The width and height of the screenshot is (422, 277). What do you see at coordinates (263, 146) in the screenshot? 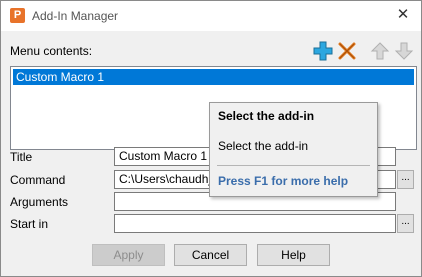
I see `tooltip-body: Select the add-in` at bounding box center [263, 146].